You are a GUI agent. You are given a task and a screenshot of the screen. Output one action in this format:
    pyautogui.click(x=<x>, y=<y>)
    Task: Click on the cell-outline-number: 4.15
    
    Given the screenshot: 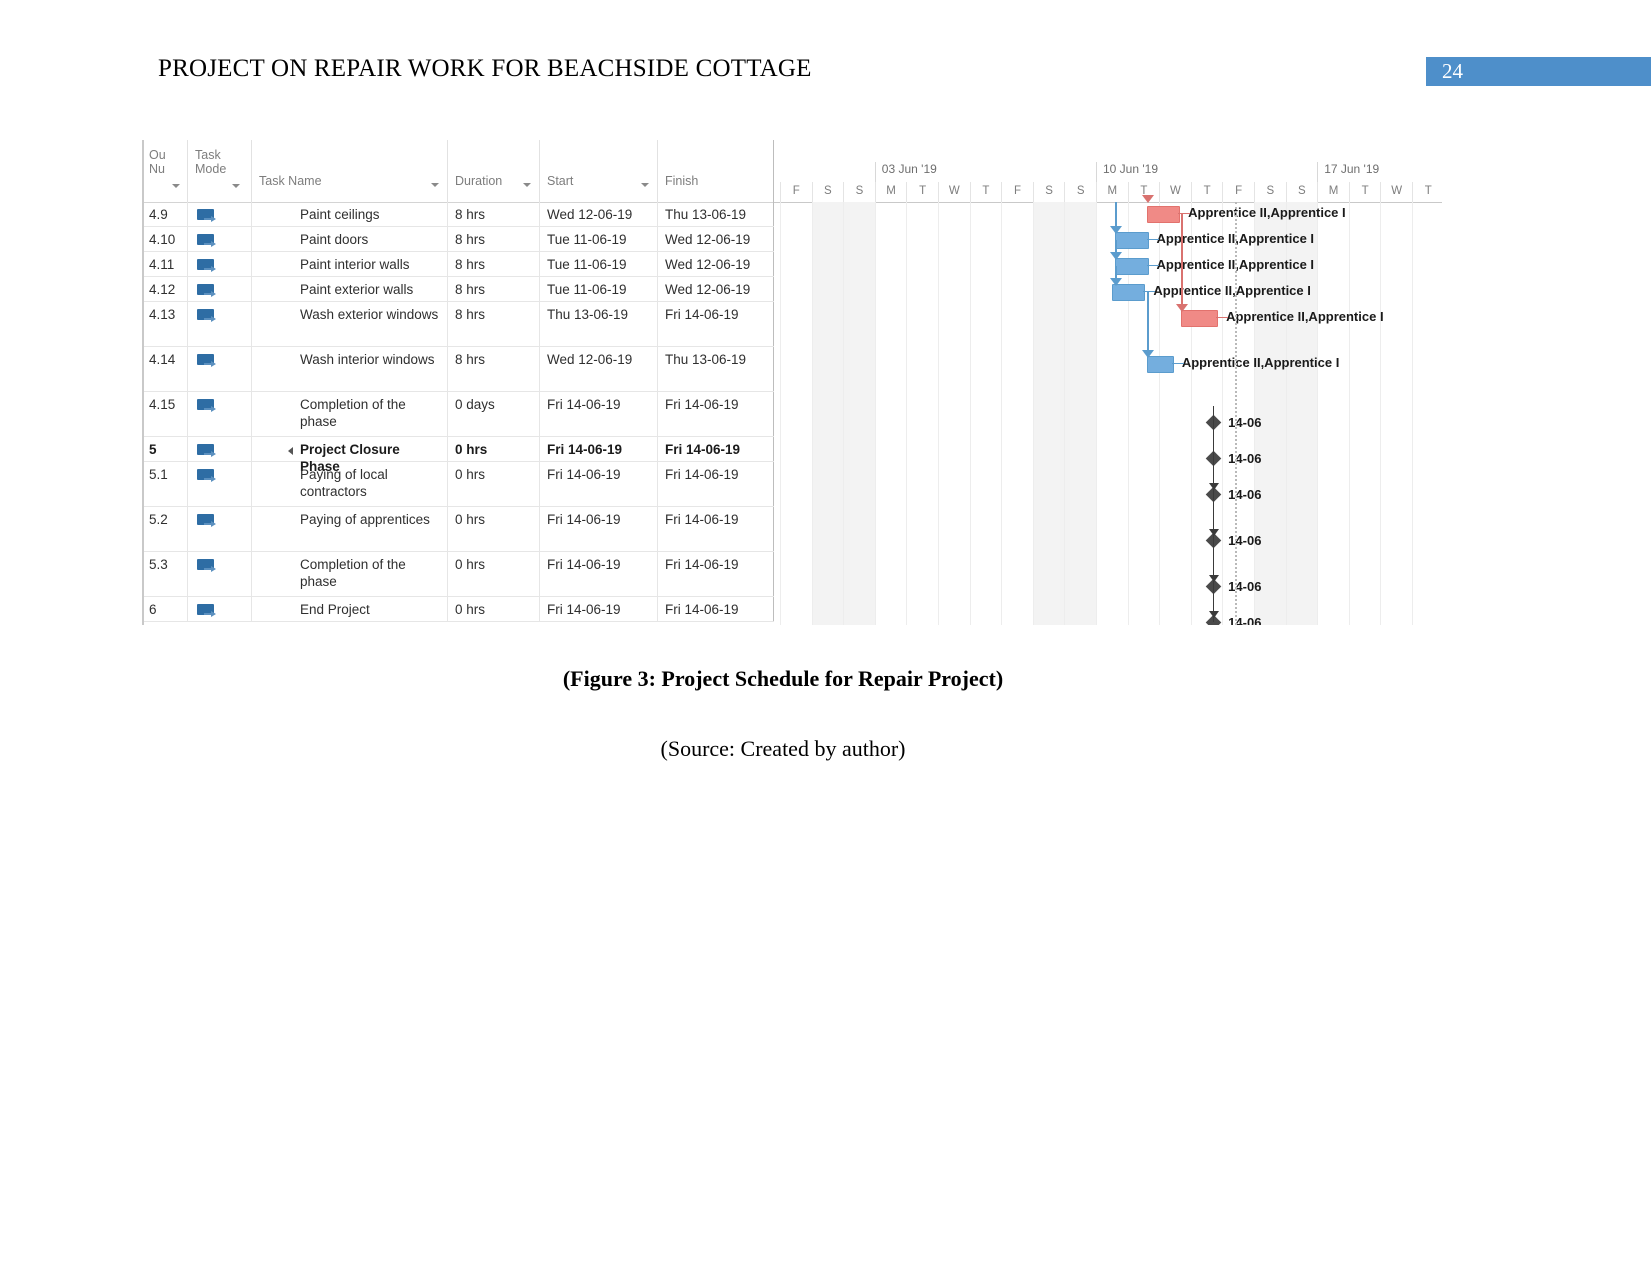 What is the action you would take?
    pyautogui.click(x=165, y=414)
    